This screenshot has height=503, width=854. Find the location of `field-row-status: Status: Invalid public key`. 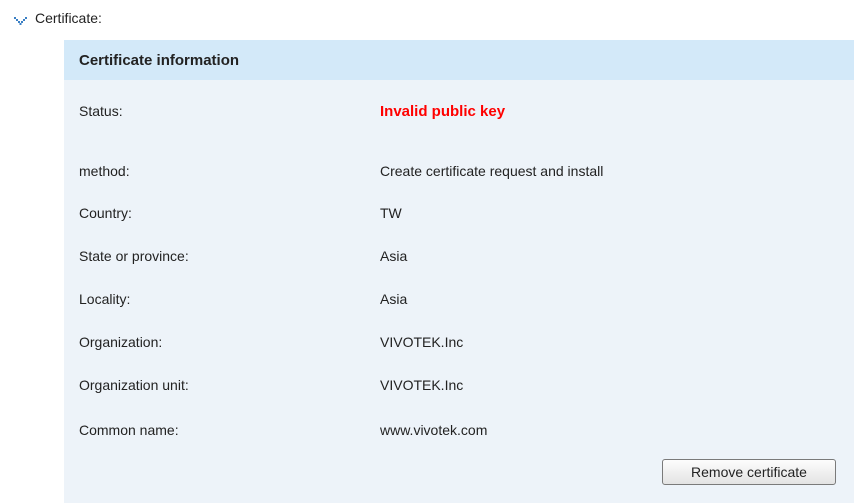

field-row-status: Status: Invalid public key is located at coordinates (459, 111).